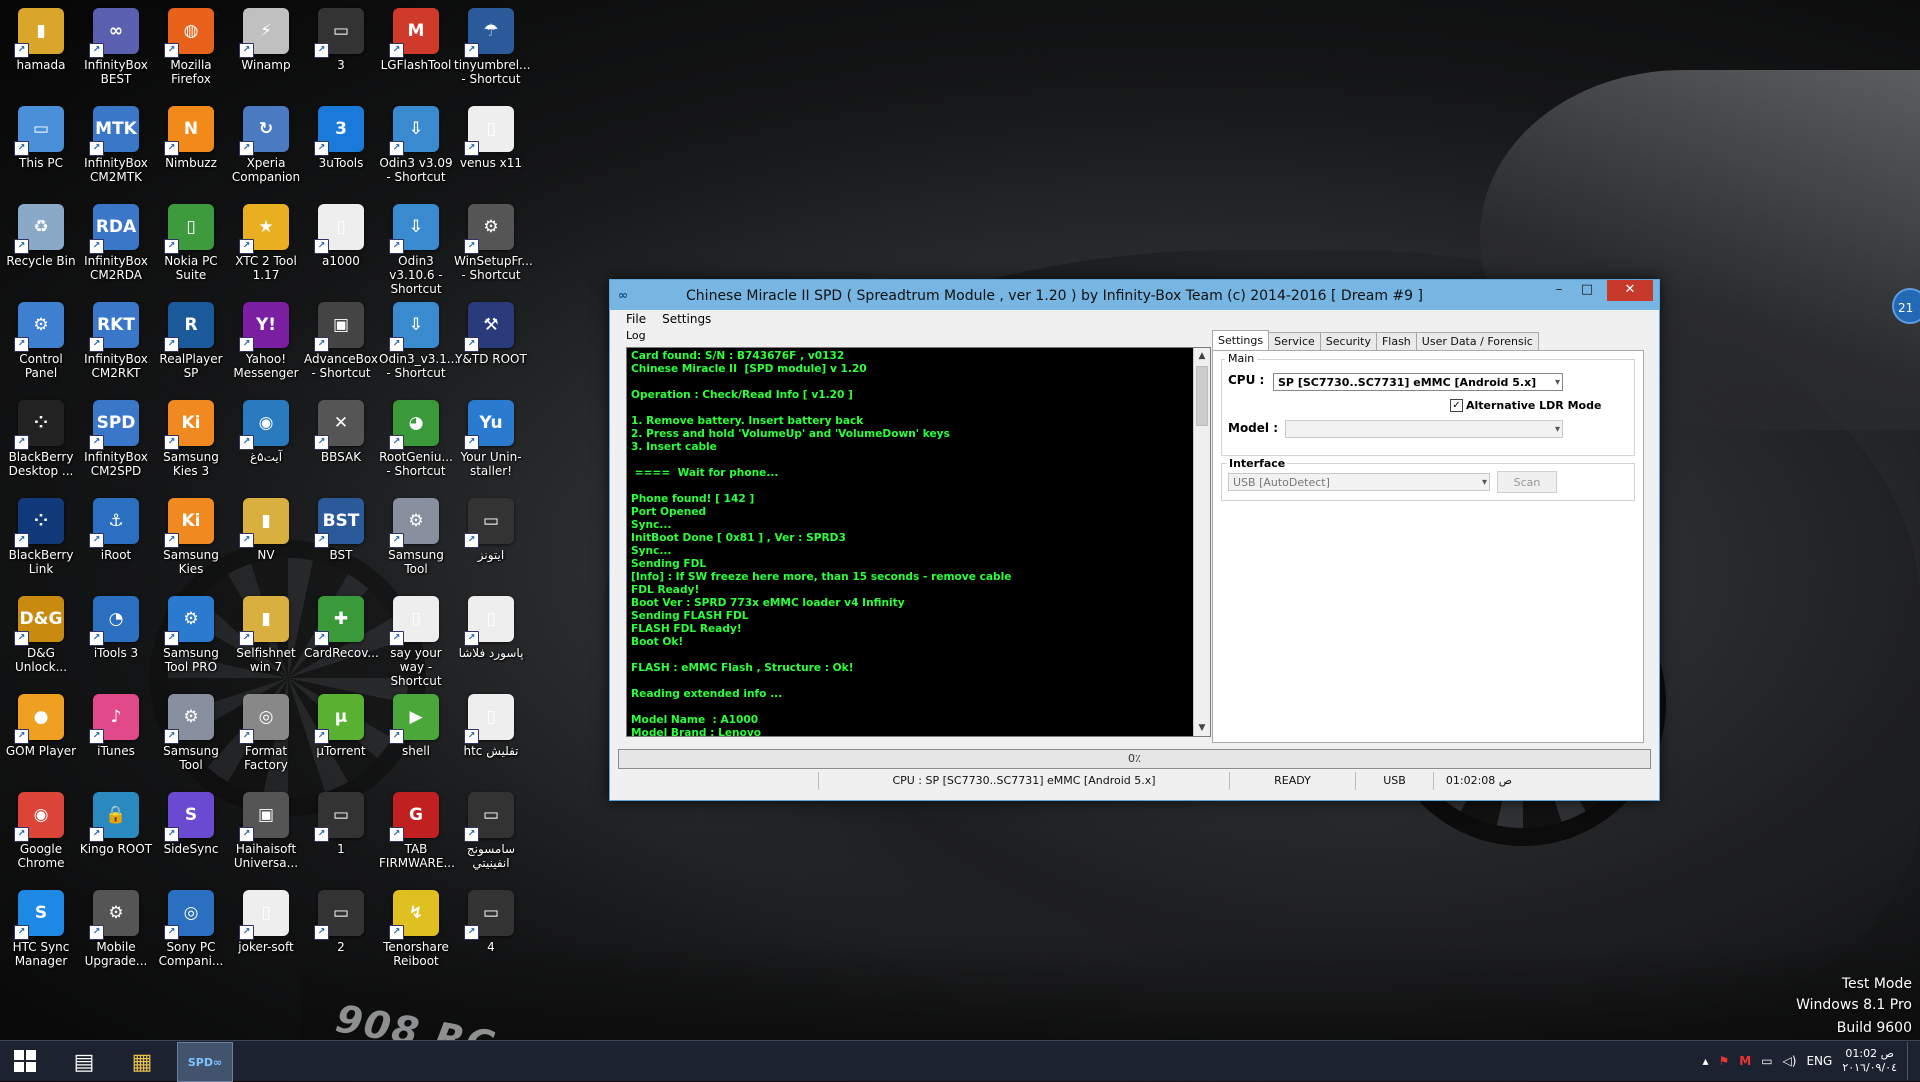 Image resolution: width=1920 pixels, height=1082 pixels. I want to click on desktop-icon: ▮ ↗ NV, so click(266, 526).